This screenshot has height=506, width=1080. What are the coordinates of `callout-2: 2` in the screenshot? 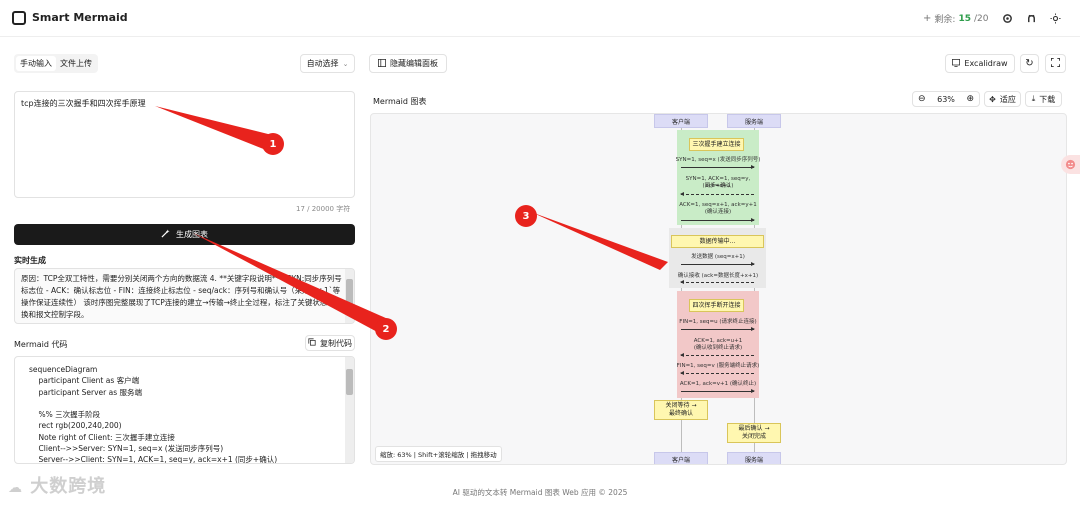 It's located at (386, 329).